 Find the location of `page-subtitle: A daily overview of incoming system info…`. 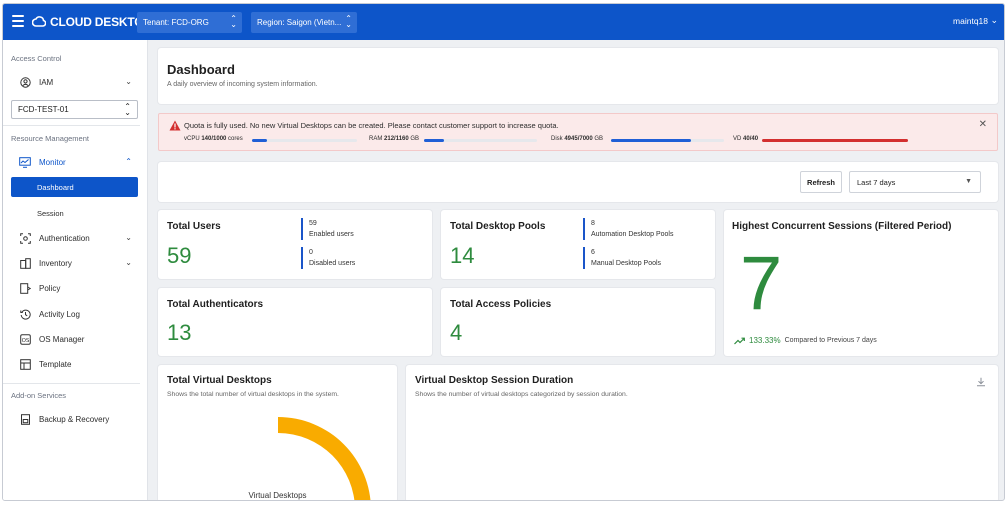

page-subtitle: A daily overview of incoming system info… is located at coordinates (242, 84).